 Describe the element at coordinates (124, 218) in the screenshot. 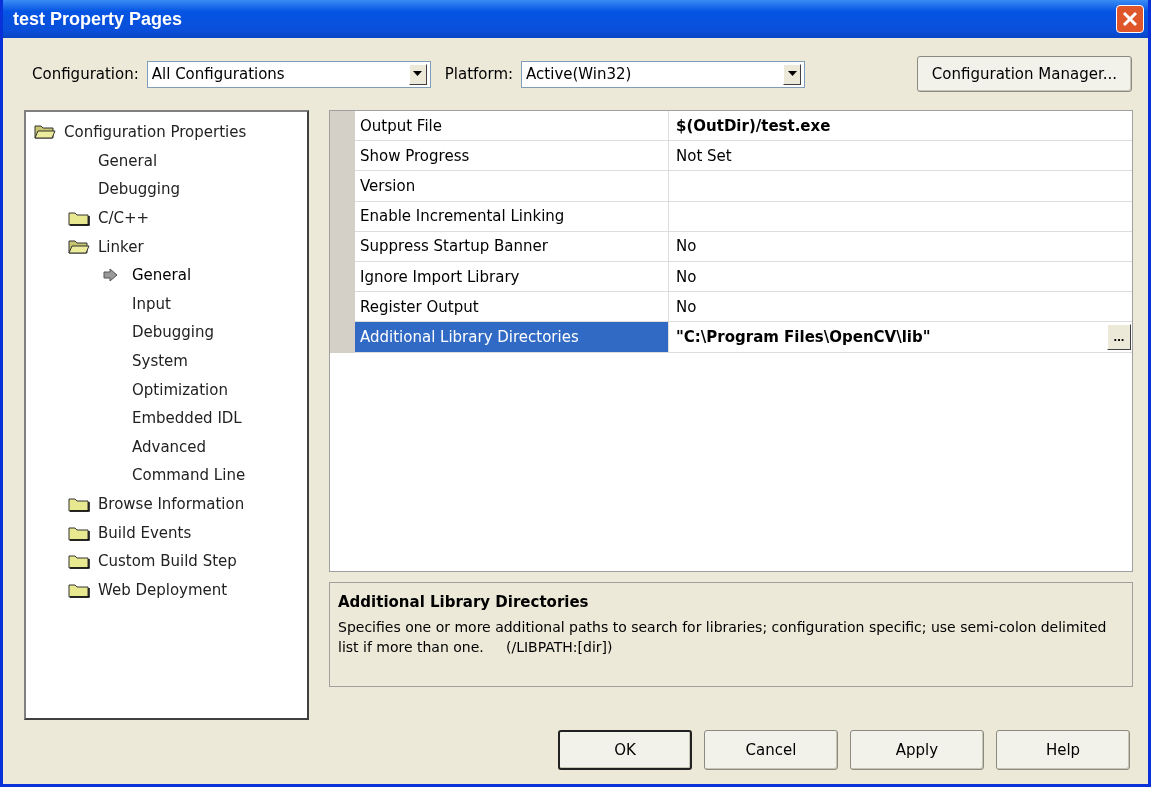

I see `tree-item: C/C++` at that location.